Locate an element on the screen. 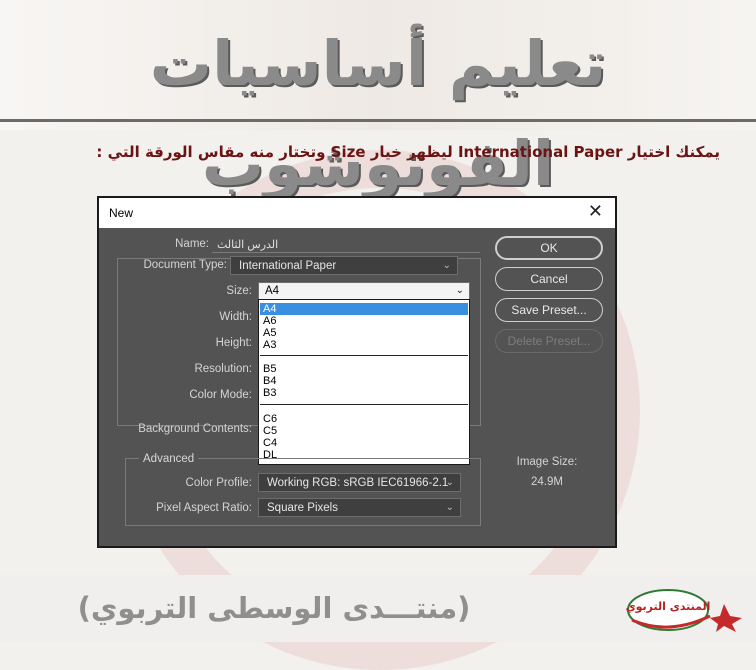 The width and height of the screenshot is (756, 670). size-option: C5 is located at coordinates (364, 431).